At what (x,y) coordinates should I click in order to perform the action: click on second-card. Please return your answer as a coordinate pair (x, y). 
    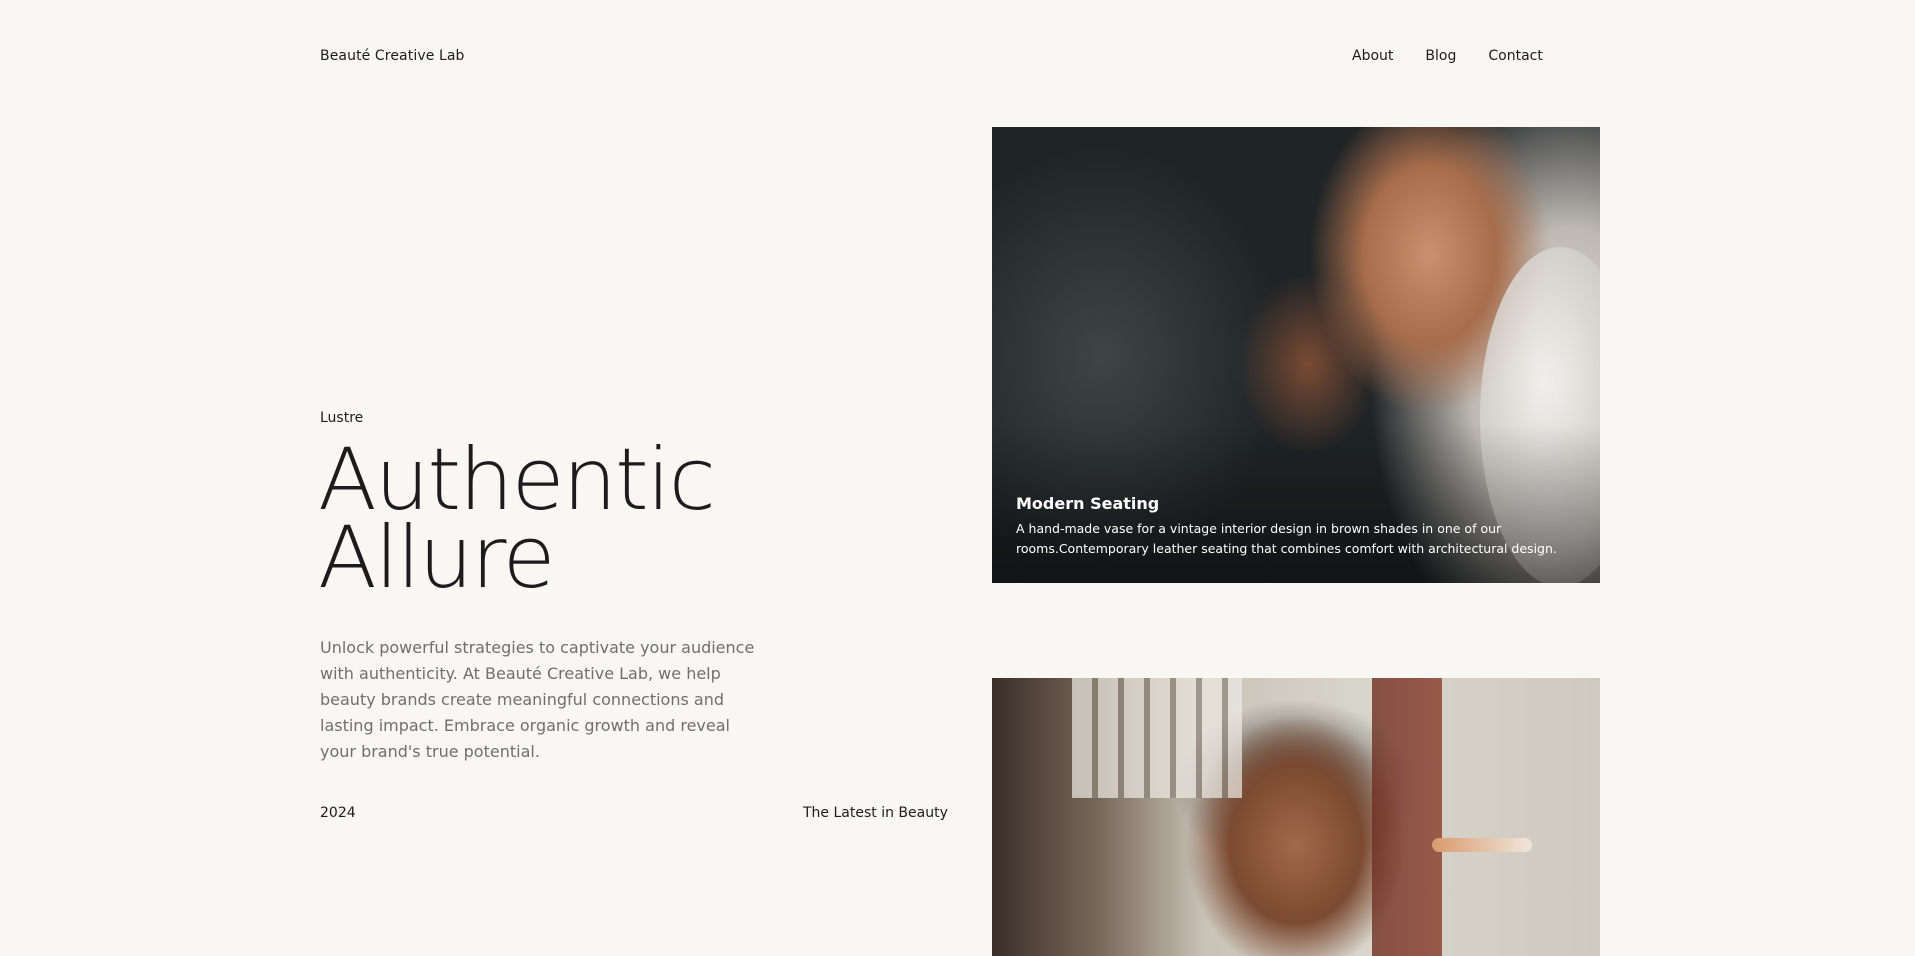
    Looking at the image, I should click on (1296, 817).